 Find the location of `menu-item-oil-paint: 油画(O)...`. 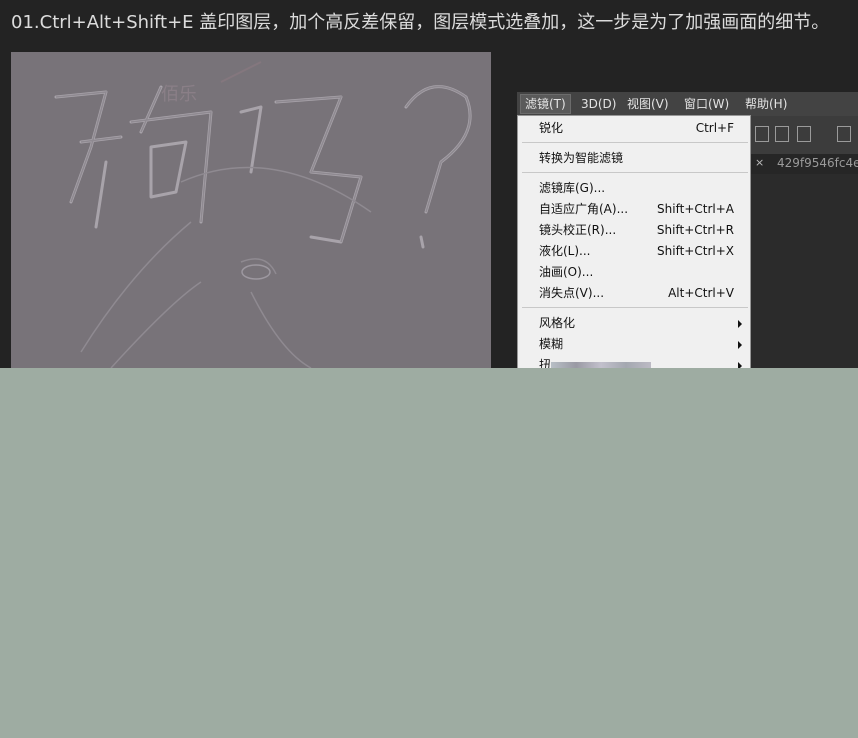

menu-item-oil-paint: 油画(O)... is located at coordinates (634, 272).